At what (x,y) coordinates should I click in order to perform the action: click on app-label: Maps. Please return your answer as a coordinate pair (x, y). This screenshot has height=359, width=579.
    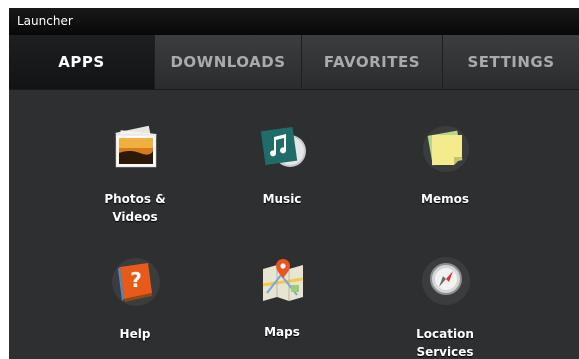
    Looking at the image, I should click on (282, 332).